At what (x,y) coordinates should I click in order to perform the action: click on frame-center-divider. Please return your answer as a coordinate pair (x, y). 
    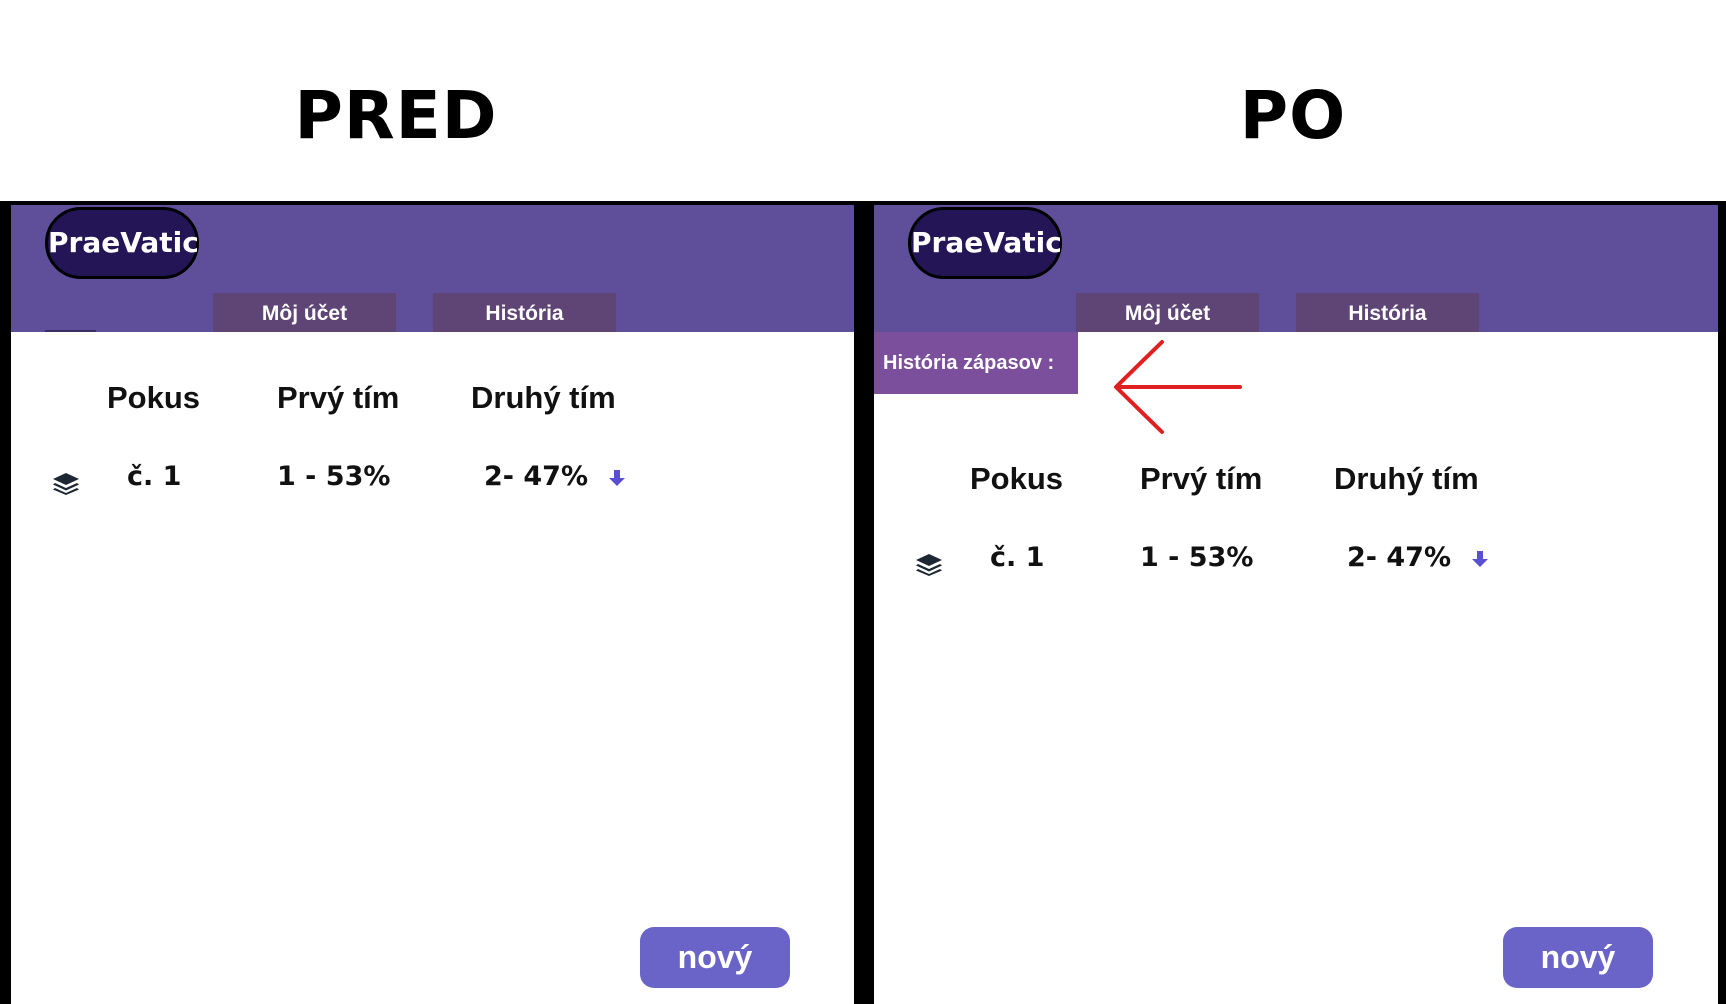
    Looking at the image, I should click on (864, 602).